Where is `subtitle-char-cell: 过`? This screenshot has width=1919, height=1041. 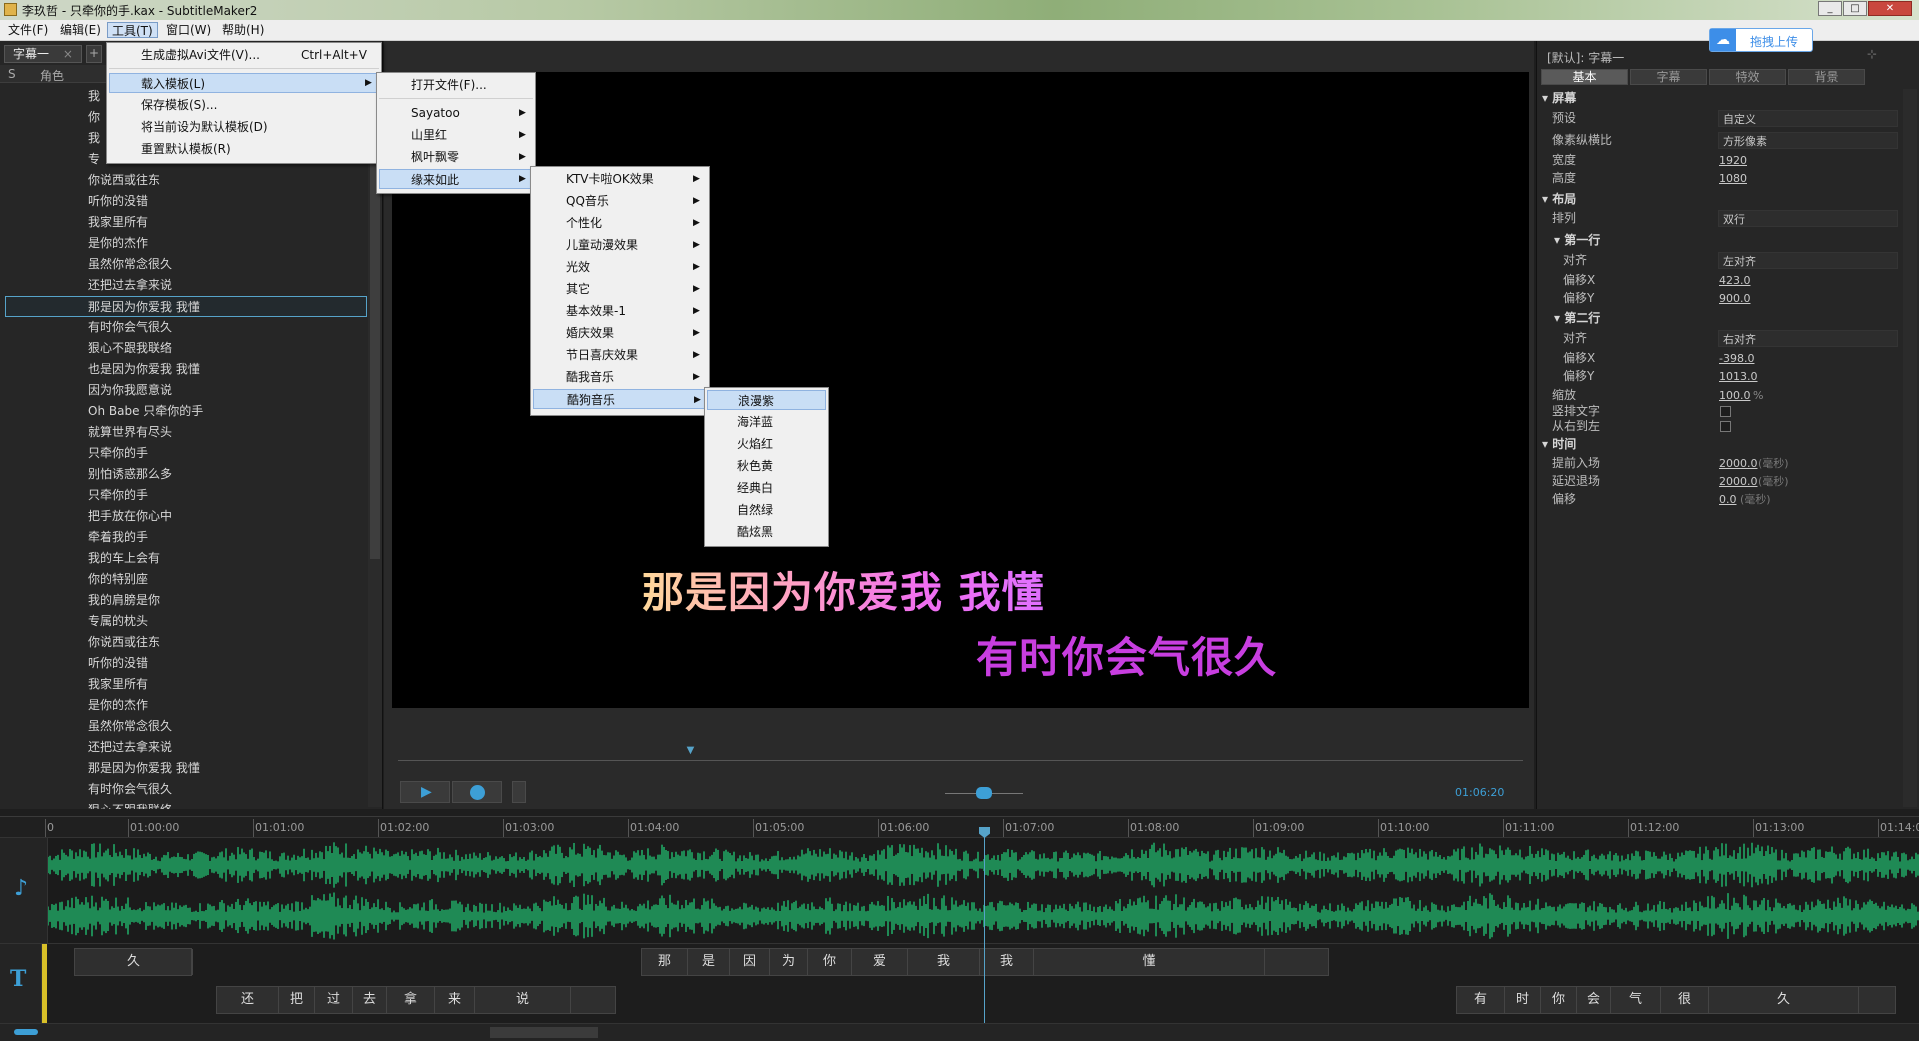 subtitle-char-cell: 过 is located at coordinates (334, 1000).